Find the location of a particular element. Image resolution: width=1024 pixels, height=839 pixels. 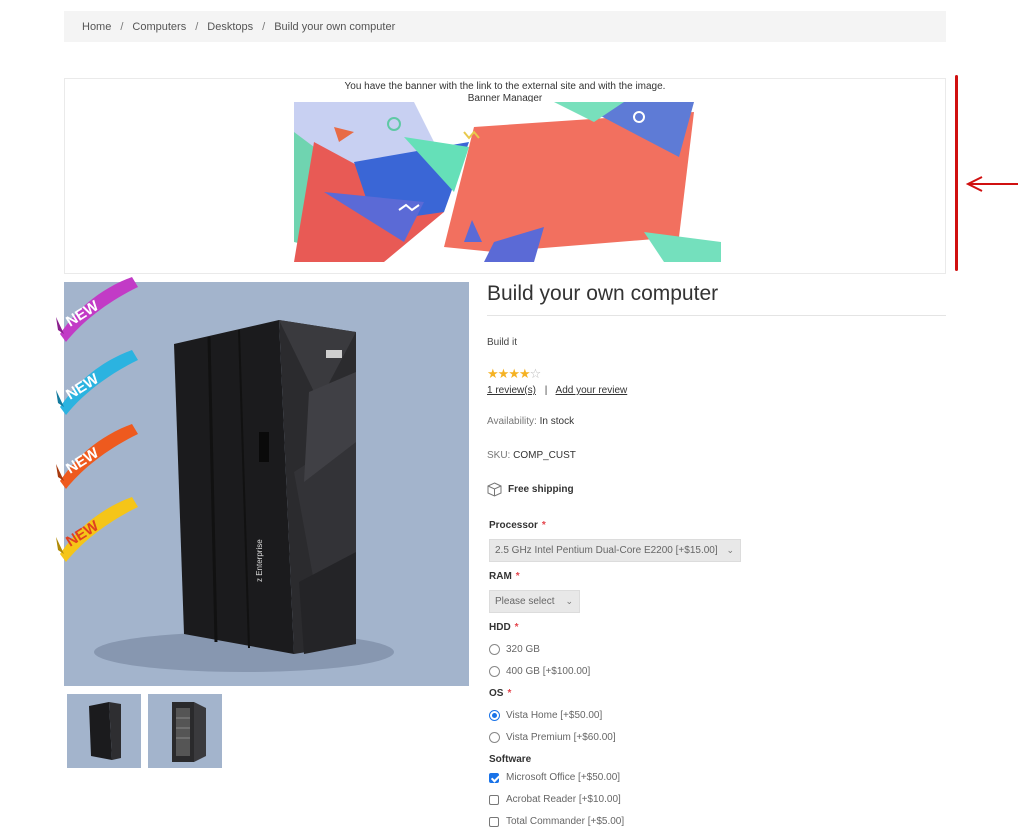

os-option-vista-home: Vista Home [+$50.00] is located at coordinates (545, 715).